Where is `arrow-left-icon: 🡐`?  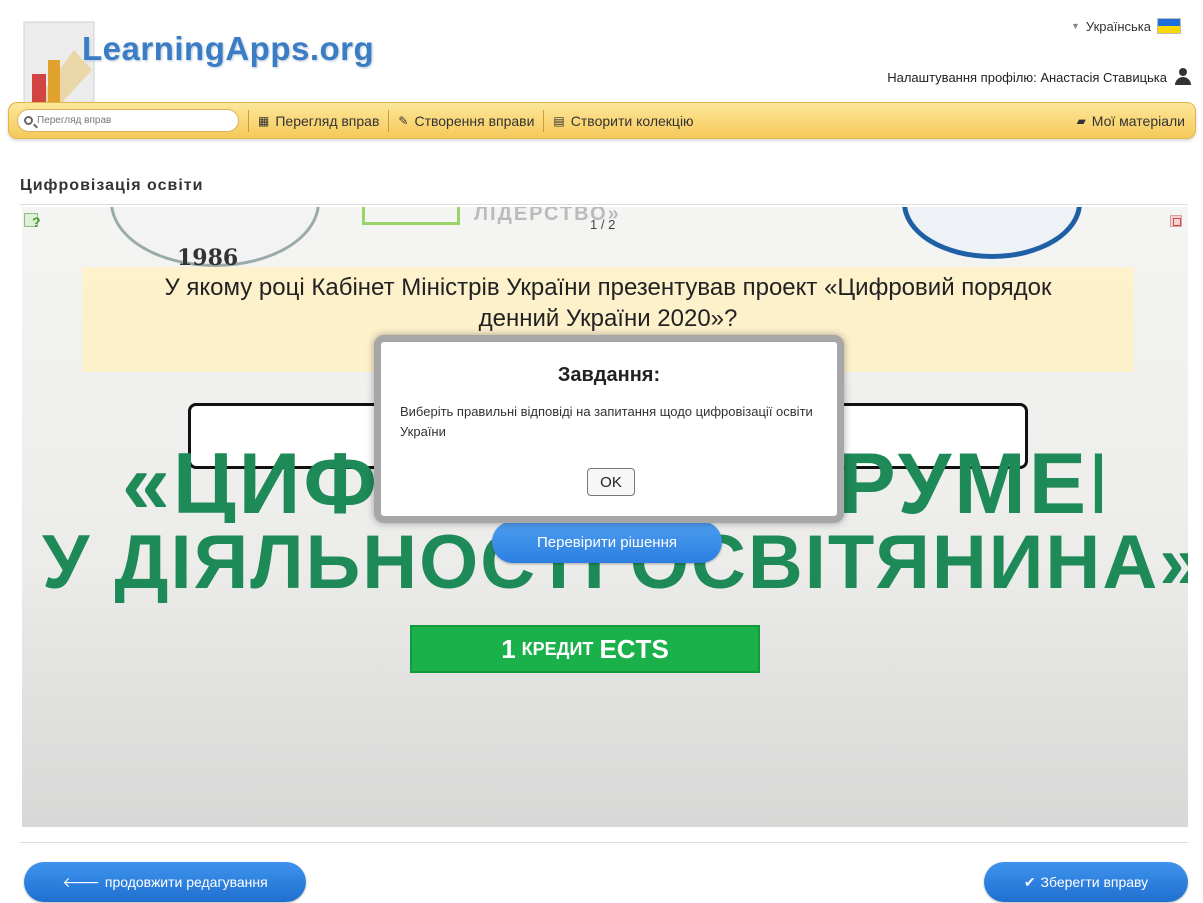 arrow-left-icon: 🡐 is located at coordinates (81, 881).